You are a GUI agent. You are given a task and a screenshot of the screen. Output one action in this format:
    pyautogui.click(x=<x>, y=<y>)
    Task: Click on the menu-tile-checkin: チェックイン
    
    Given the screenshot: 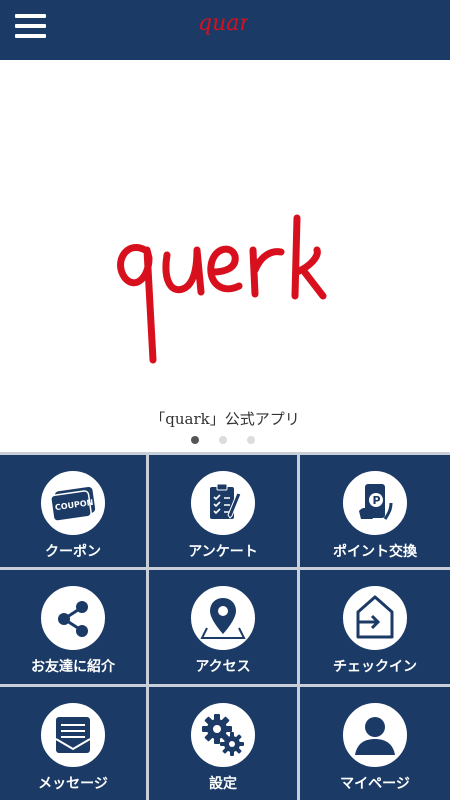 What is the action you would take?
    pyautogui.click(x=375, y=627)
    